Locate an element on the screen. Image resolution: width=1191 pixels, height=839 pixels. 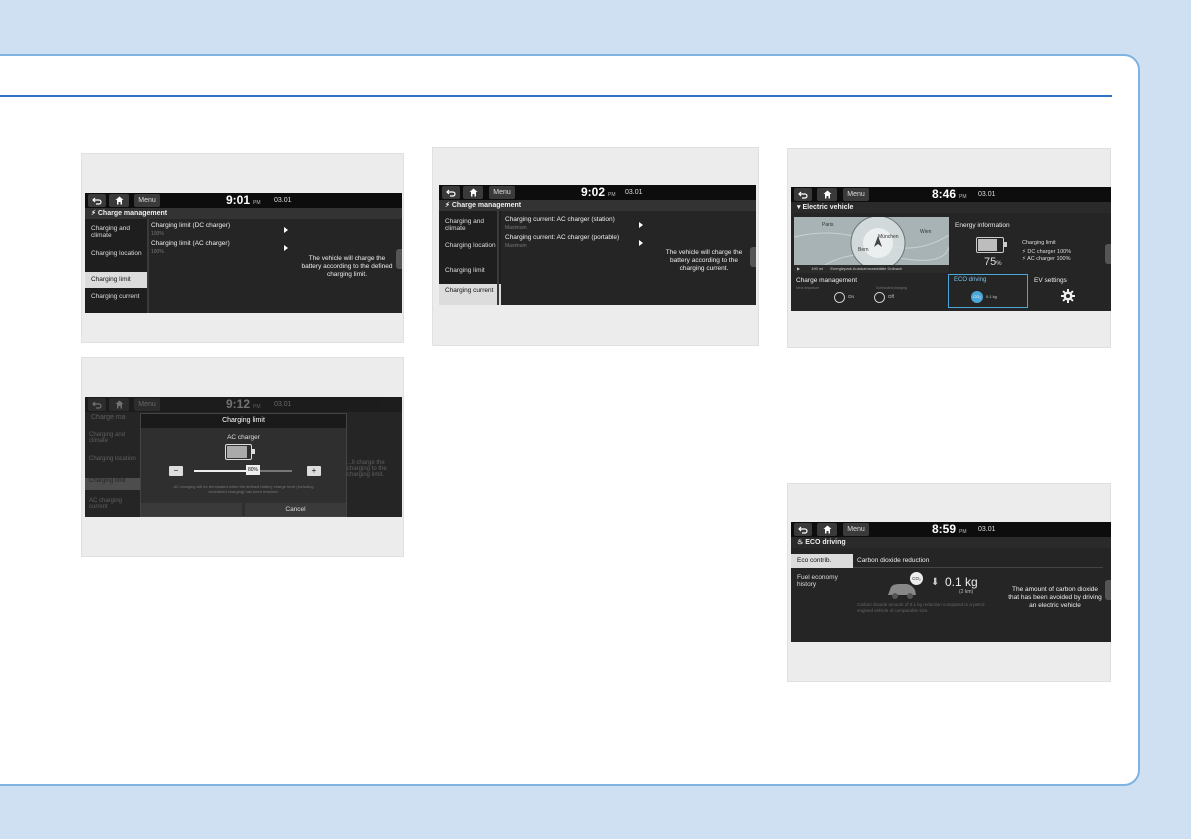
dc-limit-row: Charging limit (DC charger) 100% is located at coordinates (221, 230).